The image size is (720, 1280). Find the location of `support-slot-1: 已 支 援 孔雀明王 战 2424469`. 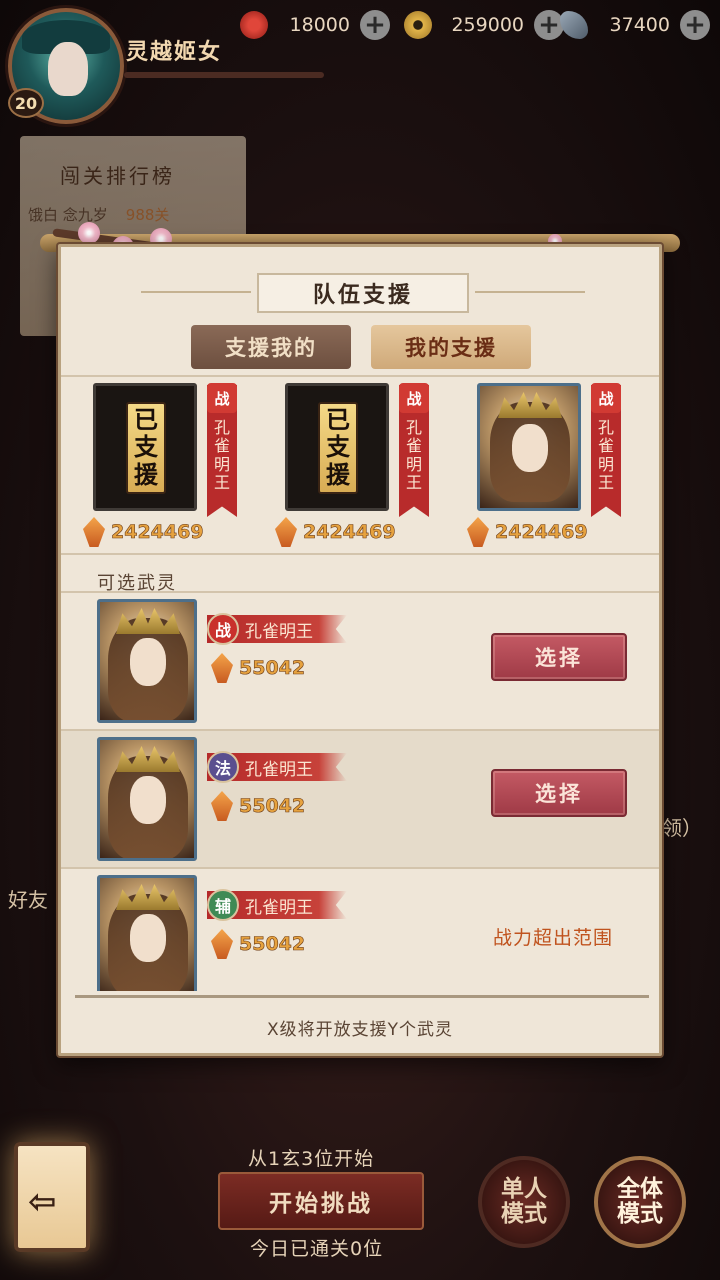

support-slot-1: 已 支 援 孔雀明王 战 2424469 is located at coordinates (151, 468).